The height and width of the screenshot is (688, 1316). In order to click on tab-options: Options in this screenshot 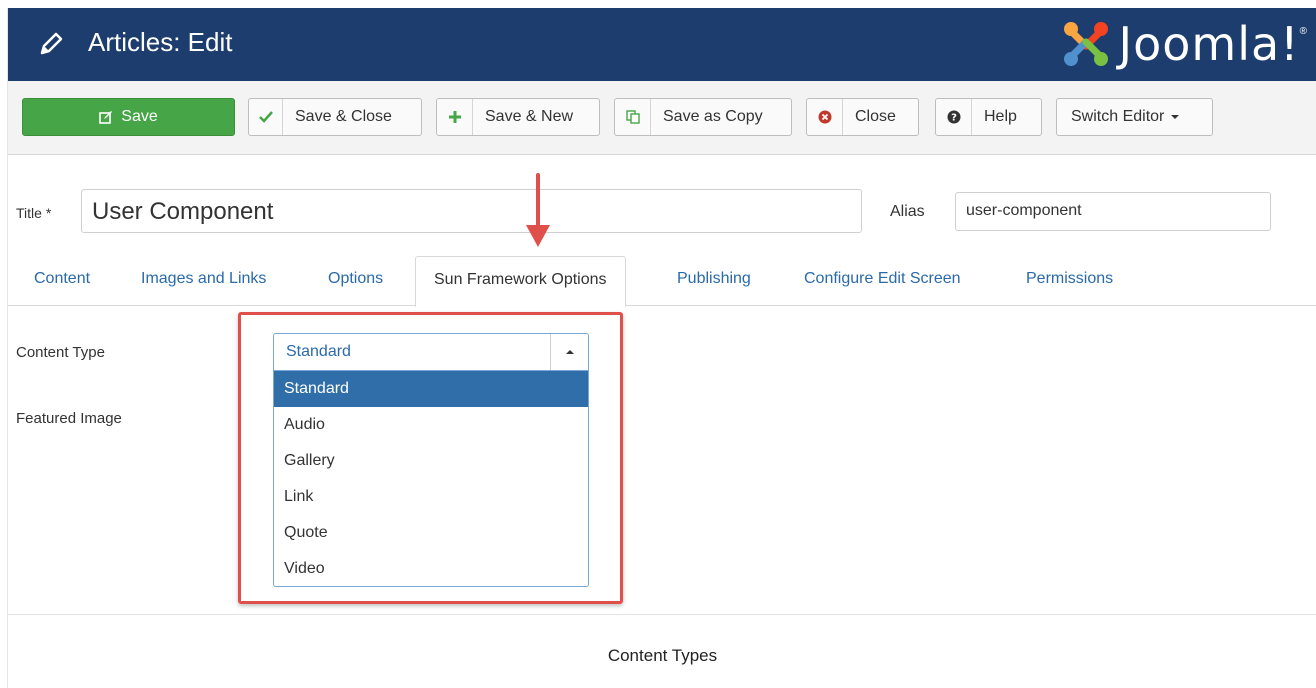, I will do `click(355, 279)`.